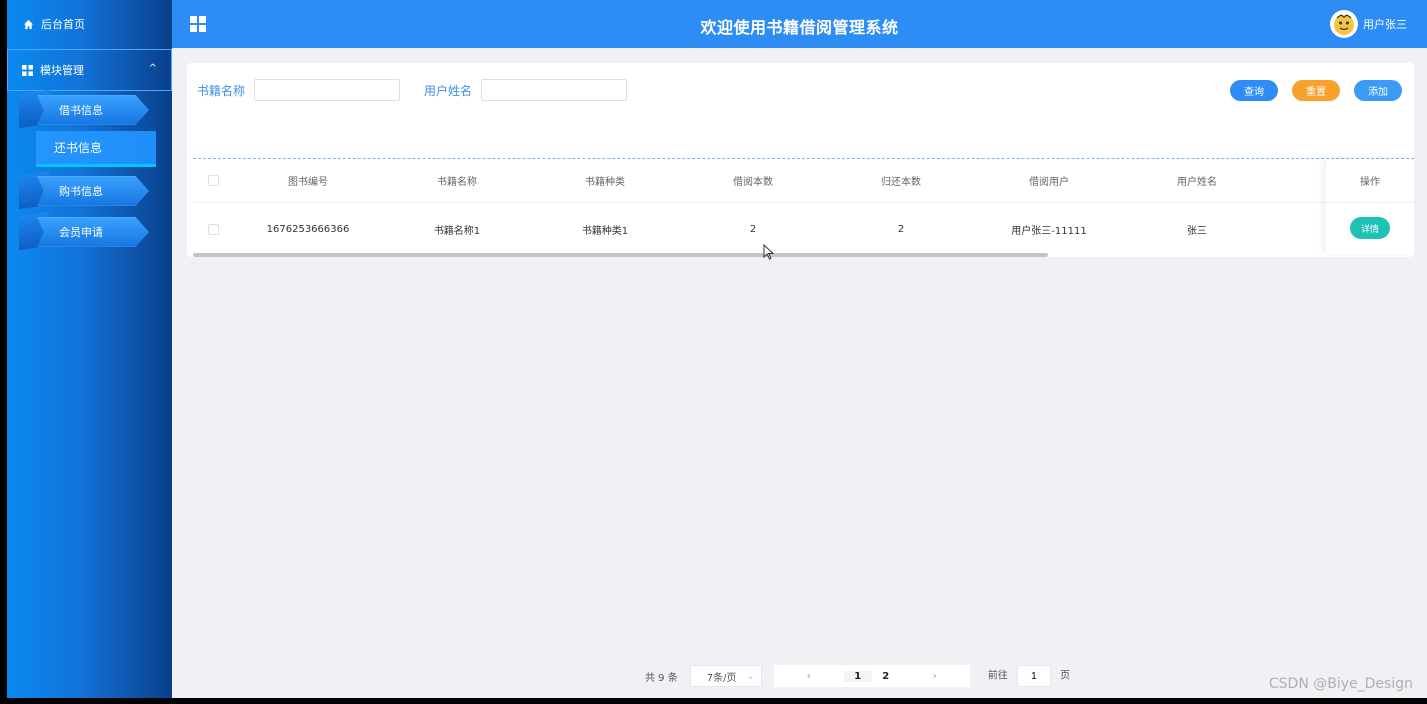  Describe the element at coordinates (1369, 228) in the screenshot. I see `detail-button: 详情` at that location.